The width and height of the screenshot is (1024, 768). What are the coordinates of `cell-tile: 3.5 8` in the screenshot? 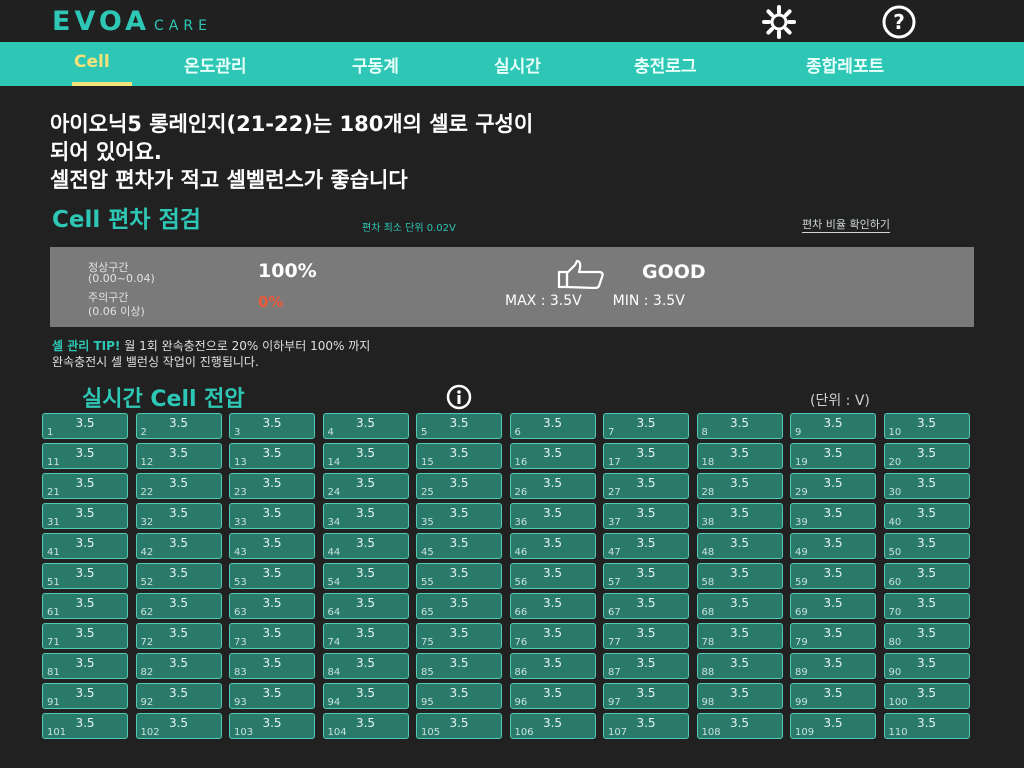 It's located at (739, 426).